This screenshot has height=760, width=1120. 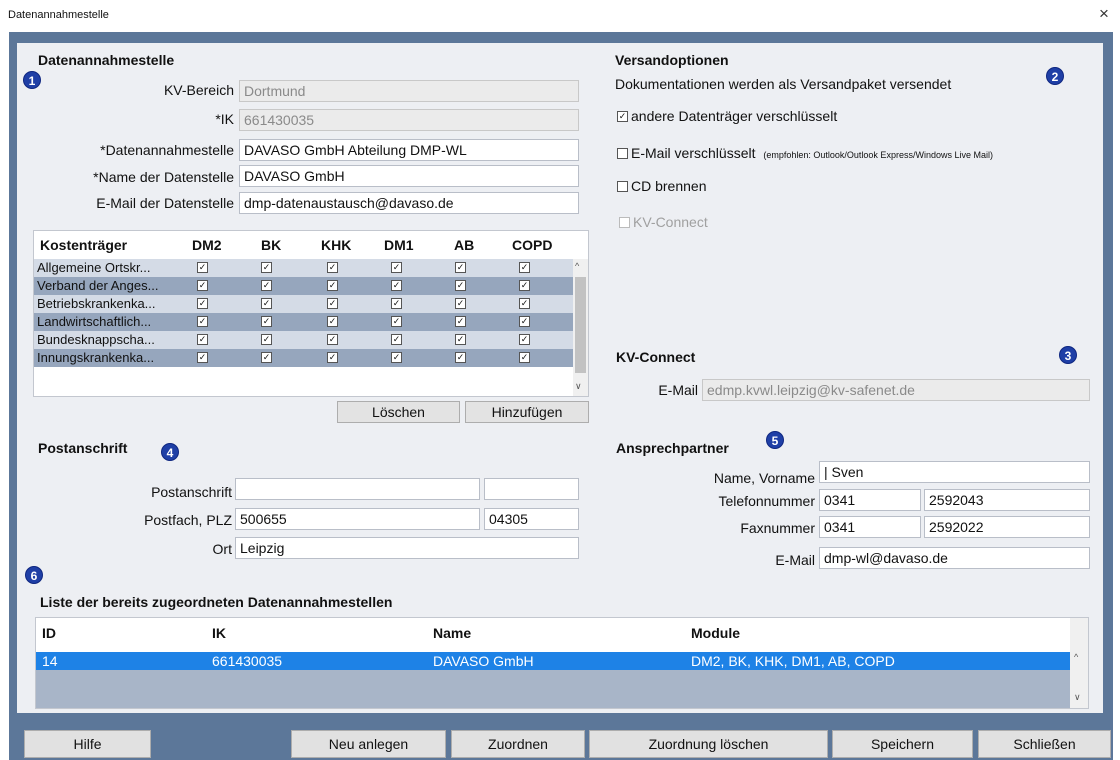 I want to click on close-icon: ×, so click(x=1104, y=14).